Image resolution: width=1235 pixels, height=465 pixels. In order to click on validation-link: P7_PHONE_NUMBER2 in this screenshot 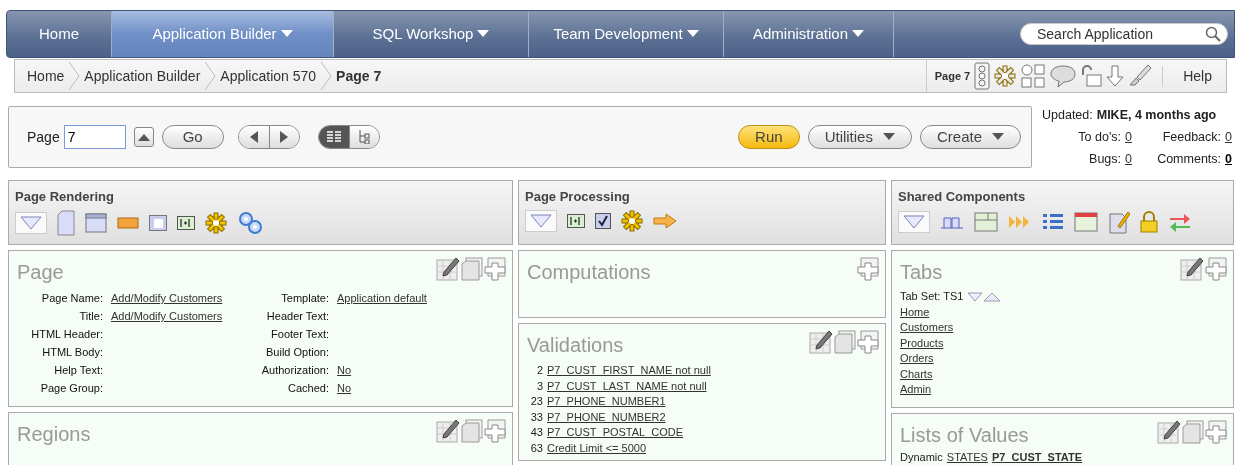, I will do `click(606, 417)`.